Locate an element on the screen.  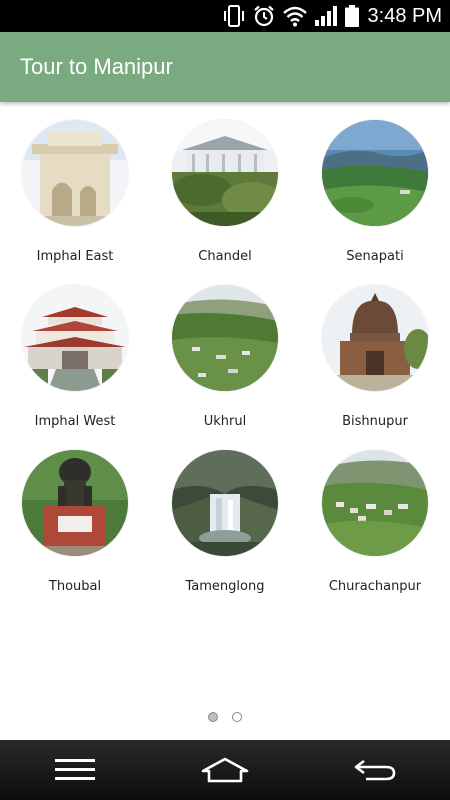
alarm-icon is located at coordinates (263, 16).